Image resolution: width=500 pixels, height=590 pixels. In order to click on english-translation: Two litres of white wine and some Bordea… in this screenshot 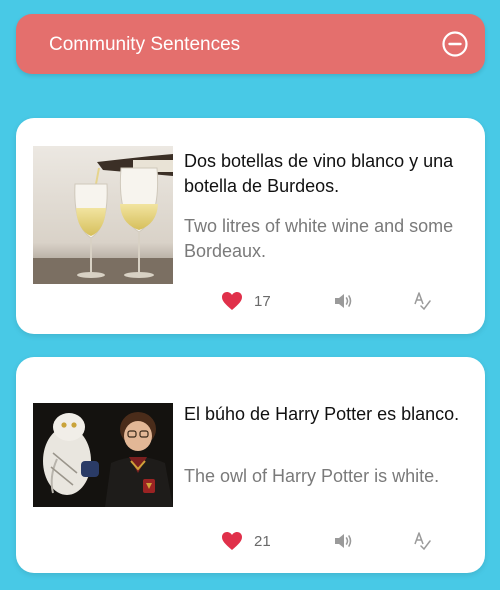, I will do `click(319, 238)`.